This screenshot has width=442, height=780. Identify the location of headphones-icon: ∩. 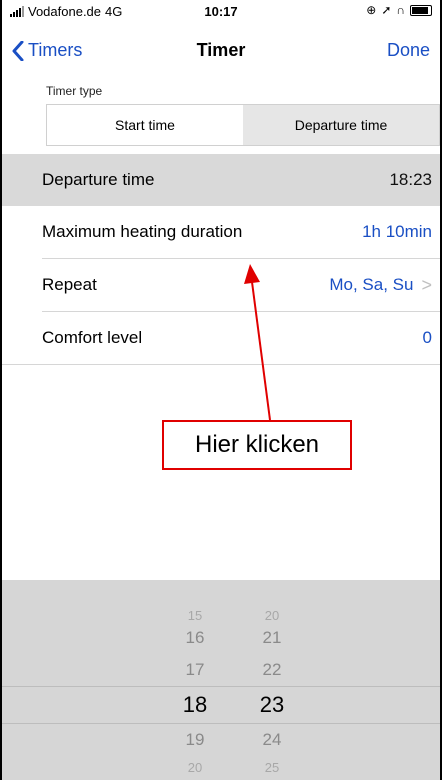
(400, 10).